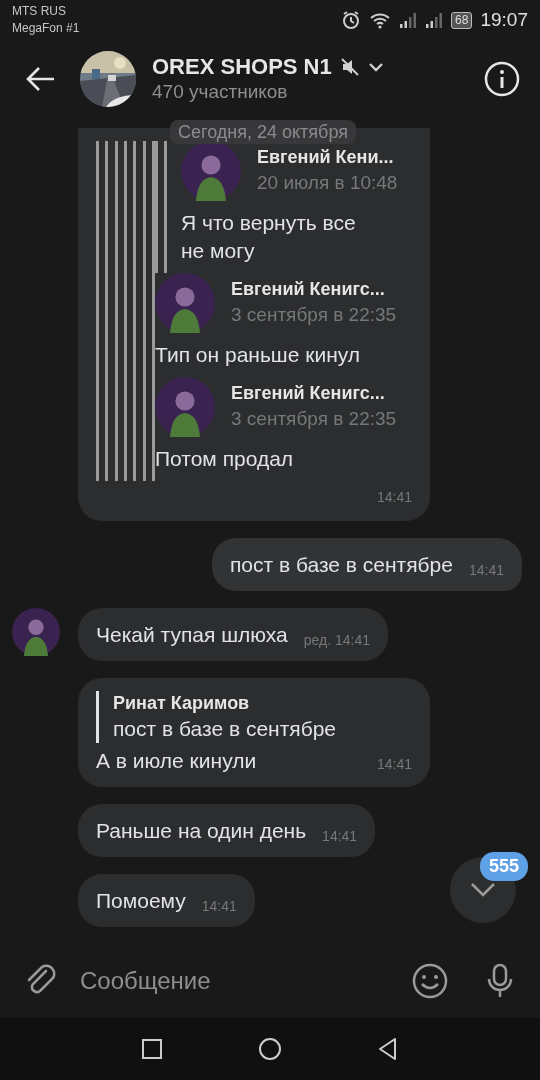  I want to click on carrier-name: MTS RUS, so click(39, 11).